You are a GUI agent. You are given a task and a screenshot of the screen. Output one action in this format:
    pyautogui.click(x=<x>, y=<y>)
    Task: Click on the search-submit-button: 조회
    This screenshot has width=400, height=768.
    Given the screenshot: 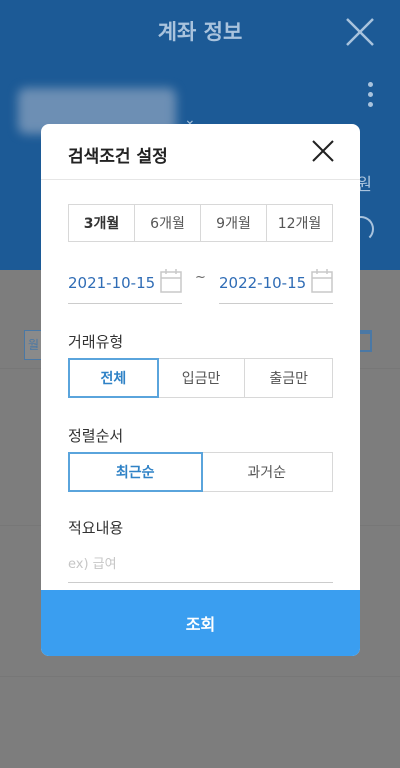 What is the action you would take?
    pyautogui.click(x=200, y=623)
    